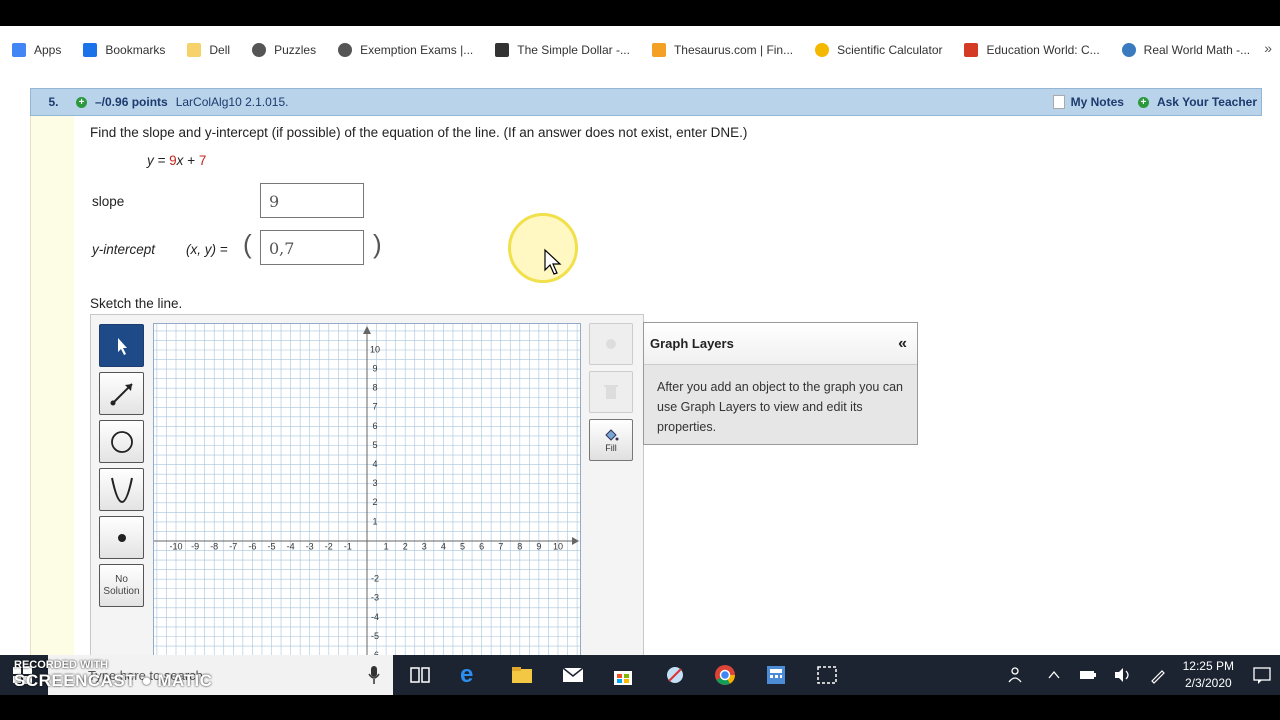 The height and width of the screenshot is (720, 1280). What do you see at coordinates (1208, 666) in the screenshot?
I see `clock-time: 12:25 PM` at bounding box center [1208, 666].